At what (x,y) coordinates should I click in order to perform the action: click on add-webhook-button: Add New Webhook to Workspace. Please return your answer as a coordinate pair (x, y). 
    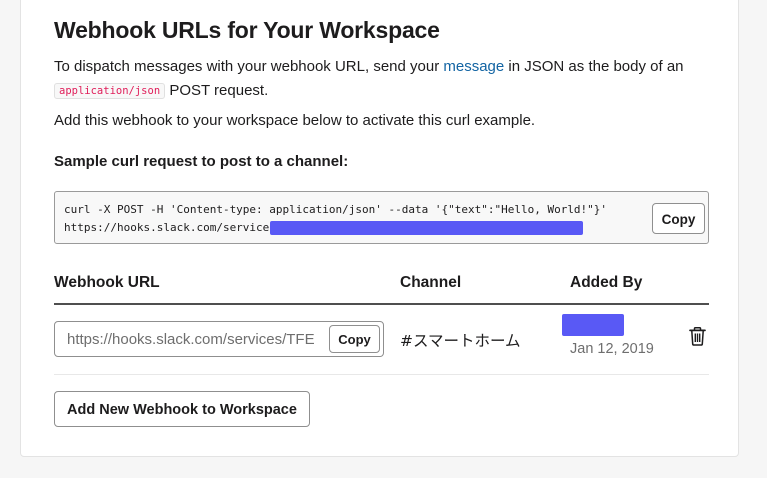
    Looking at the image, I should click on (182, 409).